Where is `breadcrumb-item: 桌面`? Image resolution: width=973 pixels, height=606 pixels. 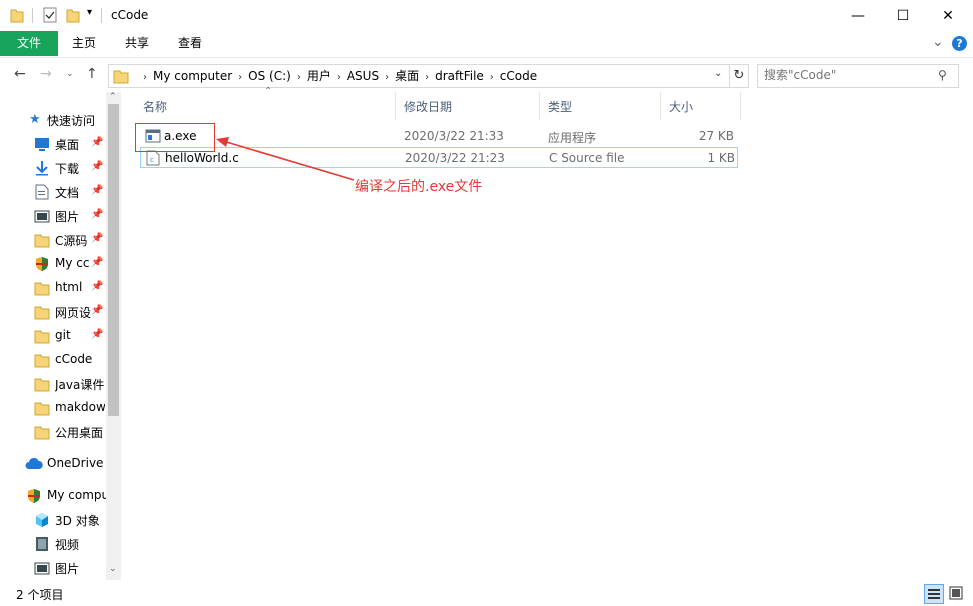
breadcrumb-item: 桌面 is located at coordinates (407, 76).